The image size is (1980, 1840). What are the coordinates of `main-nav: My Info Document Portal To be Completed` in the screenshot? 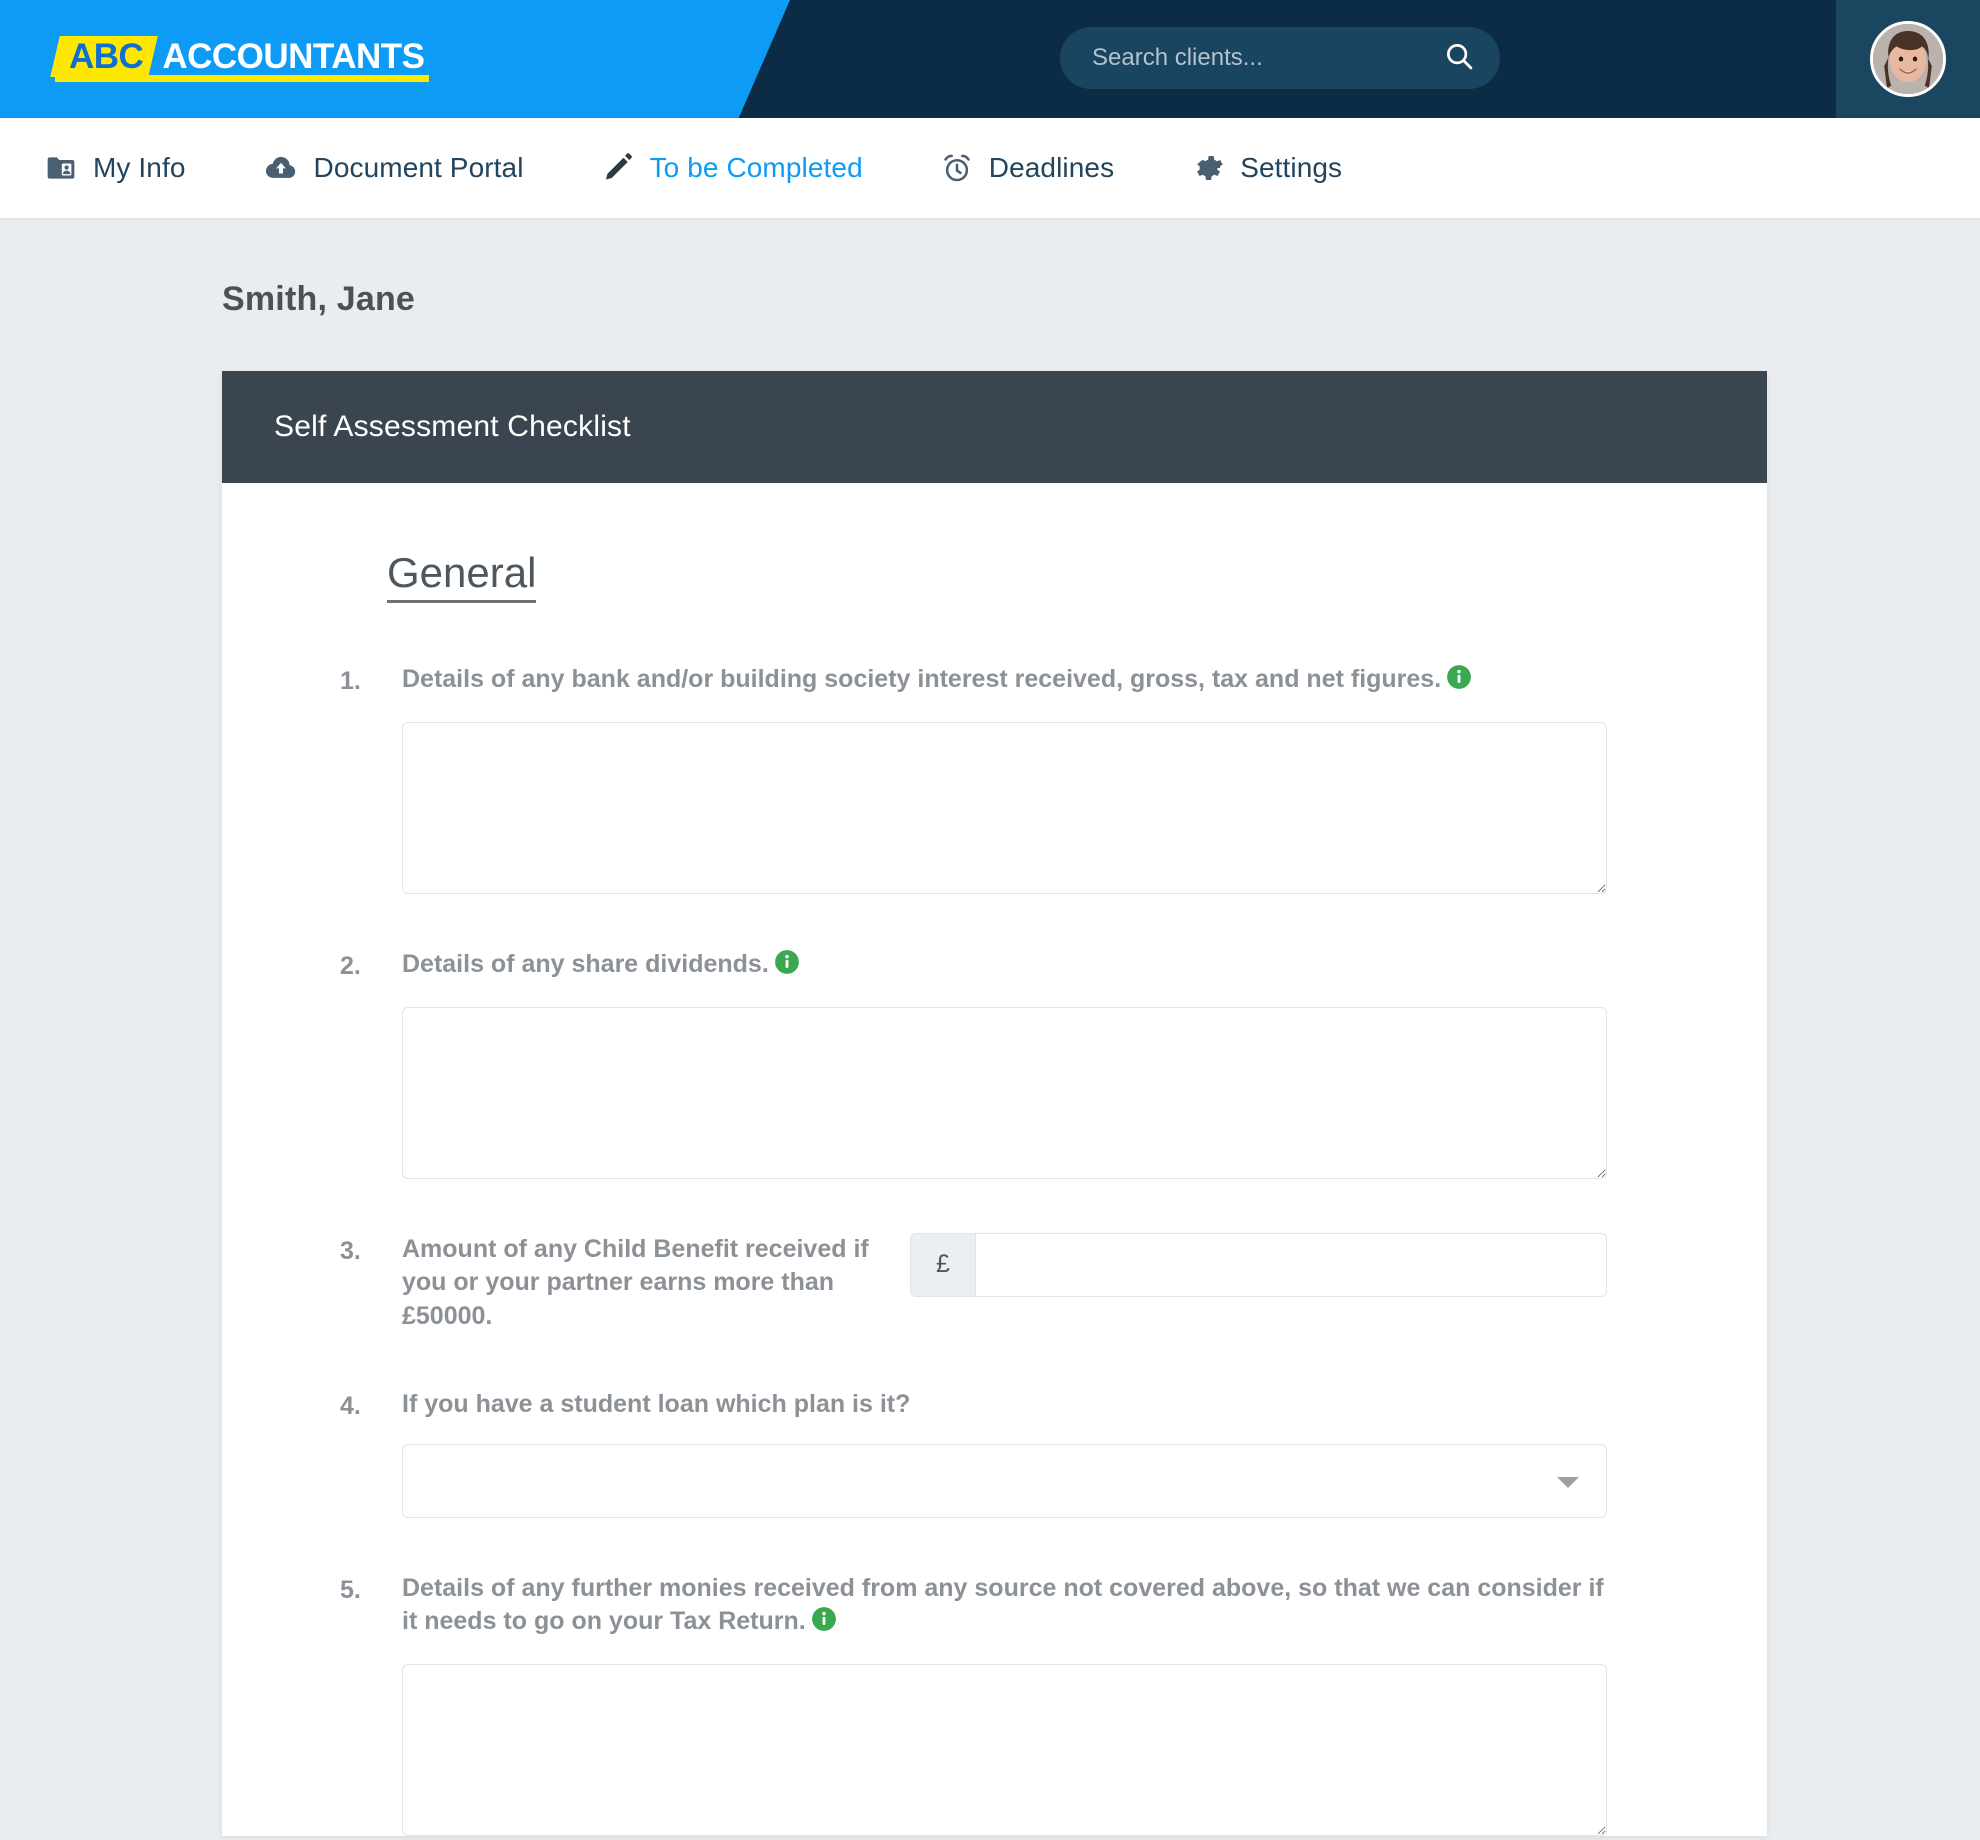 It's located at (990, 168).